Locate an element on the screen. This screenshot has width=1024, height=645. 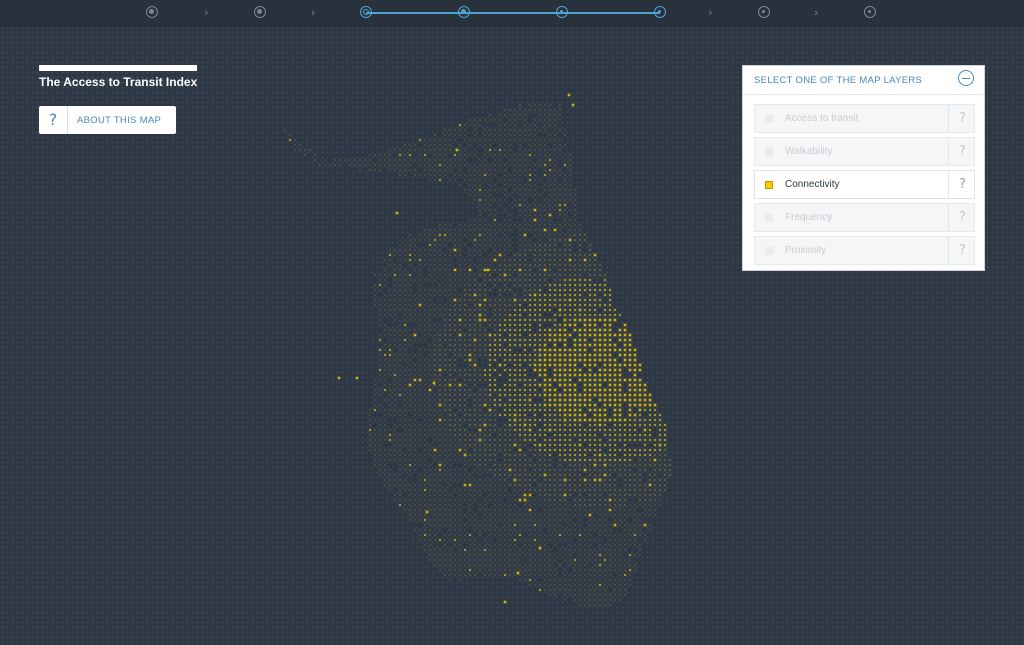
layer-label: Access to transit is located at coordinates (822, 118).